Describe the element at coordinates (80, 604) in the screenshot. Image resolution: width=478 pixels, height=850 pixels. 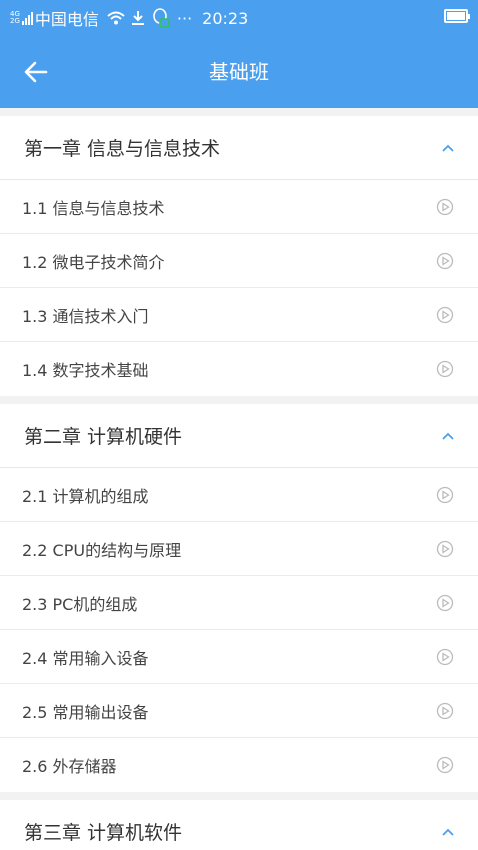
I see `lesson-title: 2.3 PC机的组成` at that location.